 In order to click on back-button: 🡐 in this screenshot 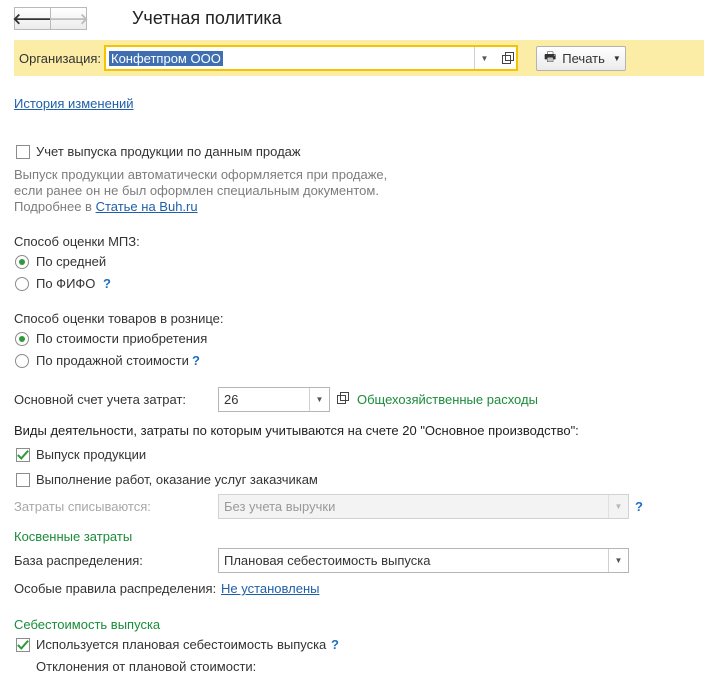, I will do `click(32, 18)`.